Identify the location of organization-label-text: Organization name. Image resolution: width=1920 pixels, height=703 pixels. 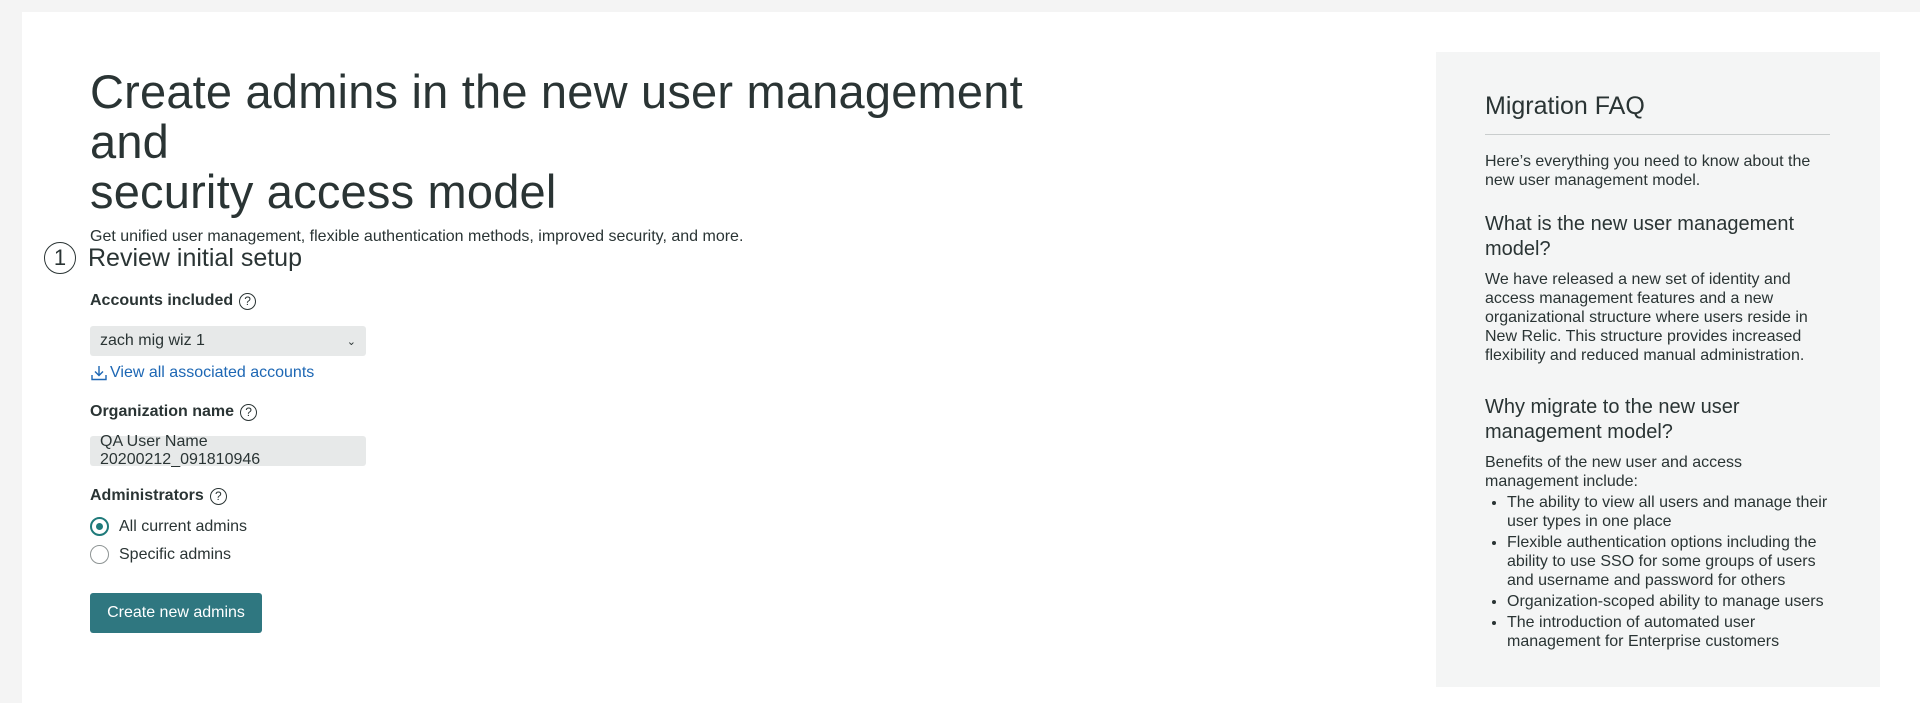
(162, 411).